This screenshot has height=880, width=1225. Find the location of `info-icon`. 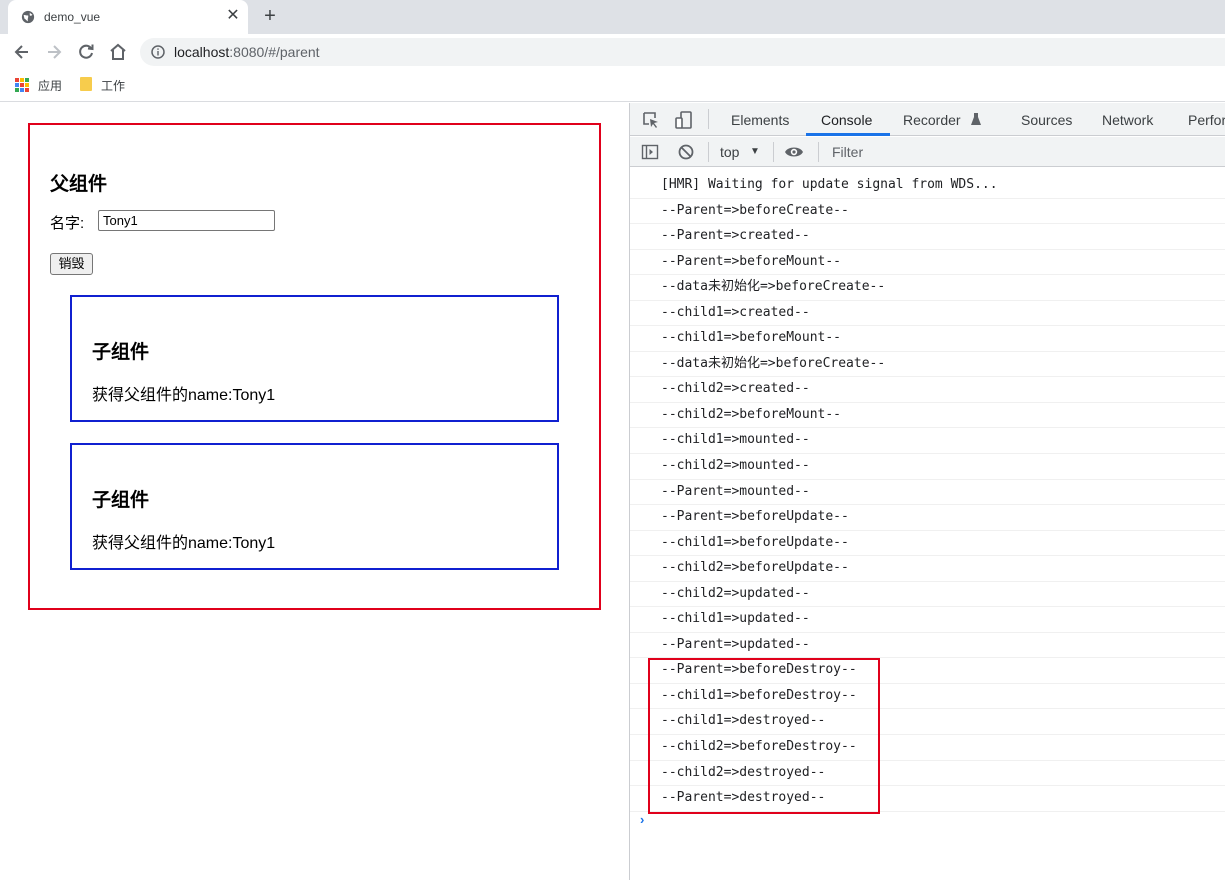

info-icon is located at coordinates (158, 52).